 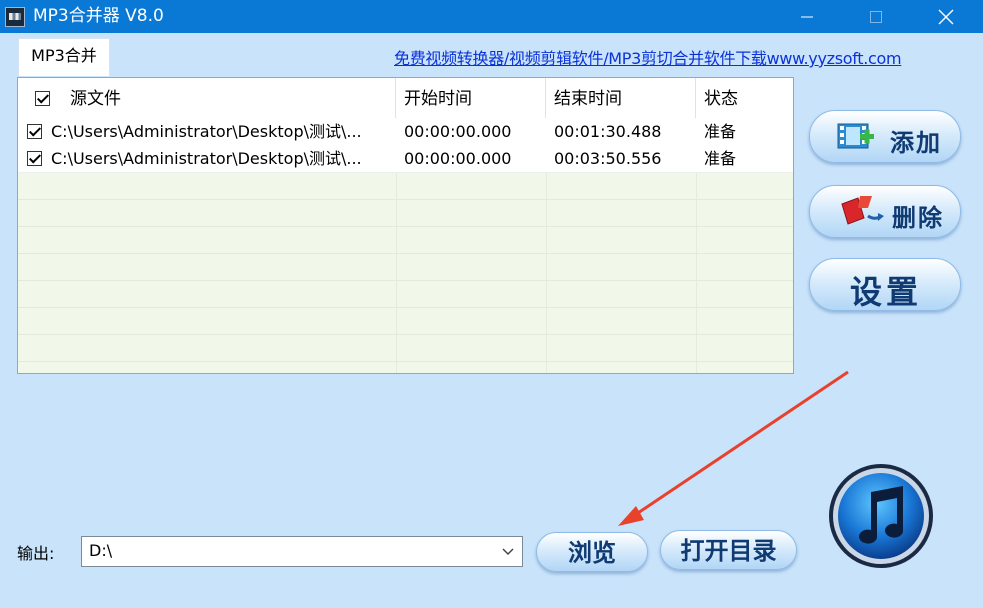 I want to click on row-end-time: 00:03:50.556, so click(x=608, y=158).